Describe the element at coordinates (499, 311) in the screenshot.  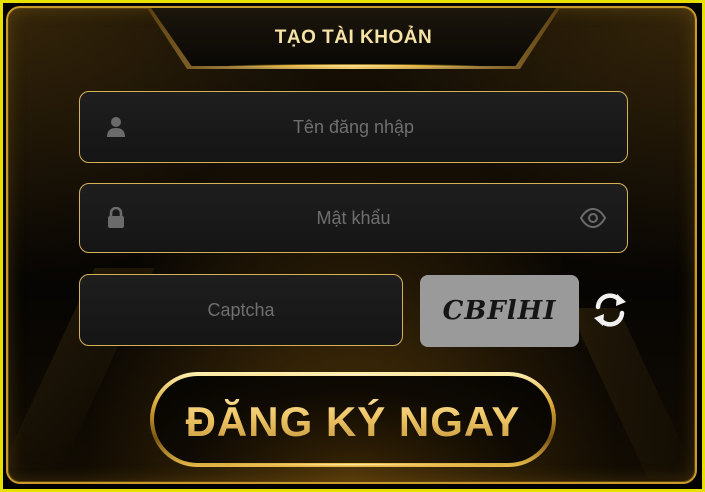
I see `captcha-image: CBFlHI` at that location.